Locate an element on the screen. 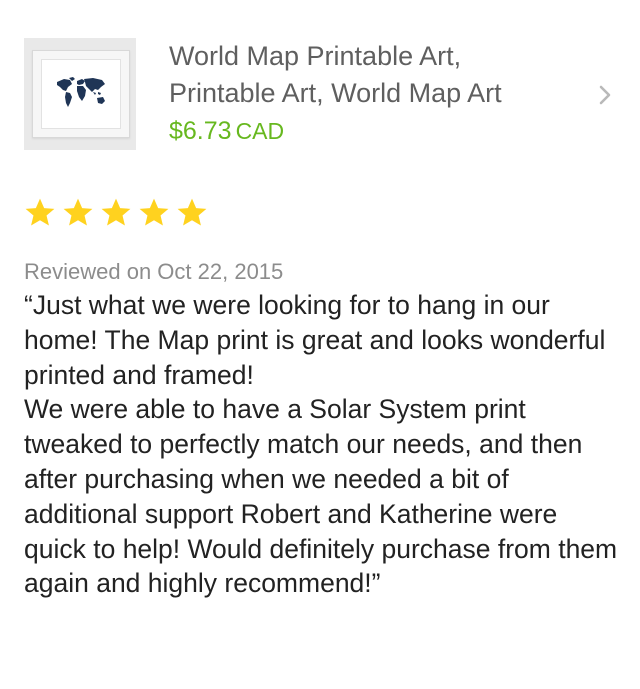 This screenshot has height=689, width=640. product-thumbnail is located at coordinates (80, 94).